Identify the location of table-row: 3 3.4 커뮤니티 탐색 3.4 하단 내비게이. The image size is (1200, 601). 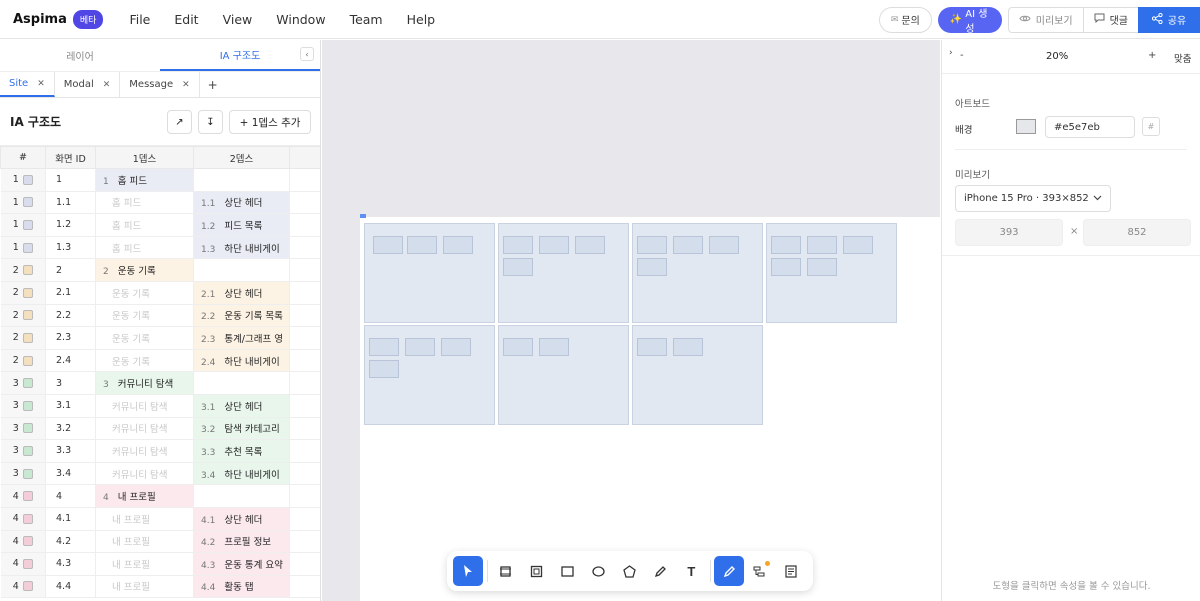
(160, 474).